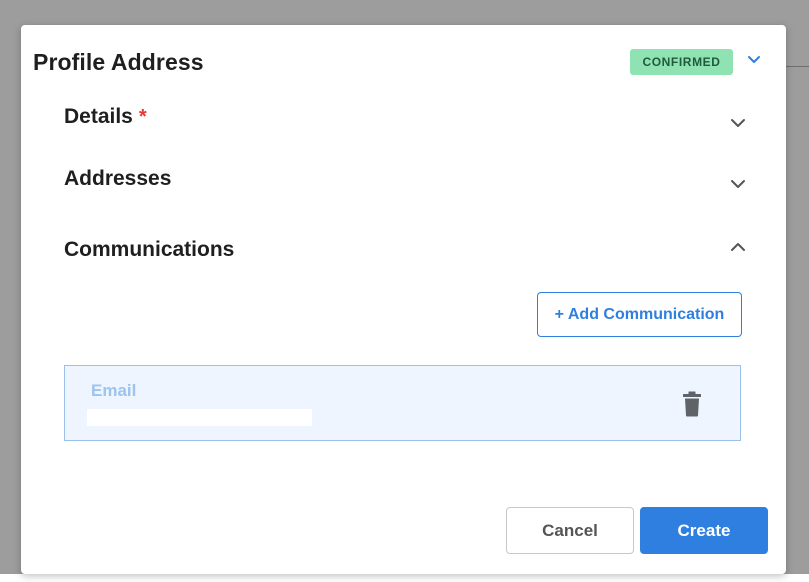  What do you see at coordinates (404, 578) in the screenshot?
I see `backdrop-footer-strip` at bounding box center [404, 578].